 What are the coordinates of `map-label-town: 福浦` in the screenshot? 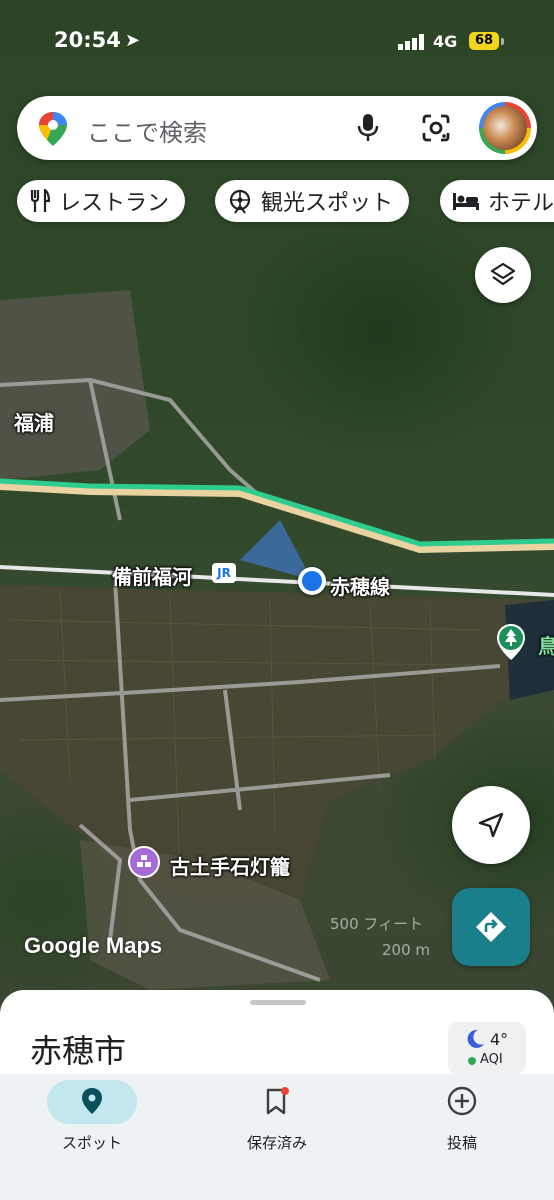 It's located at (34, 421).